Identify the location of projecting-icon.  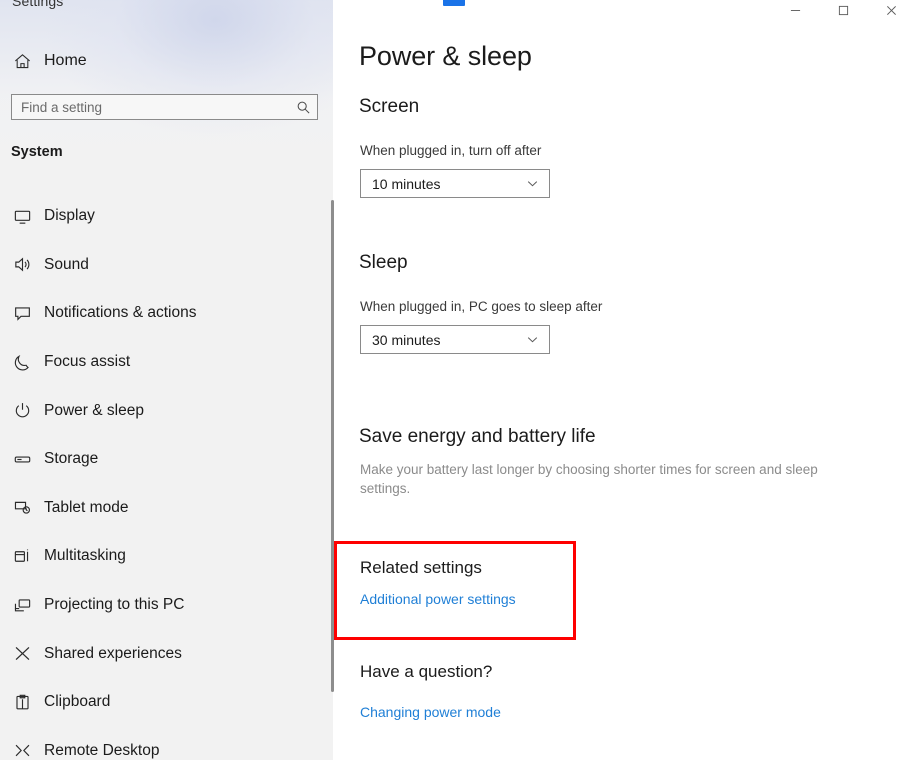
(22, 605).